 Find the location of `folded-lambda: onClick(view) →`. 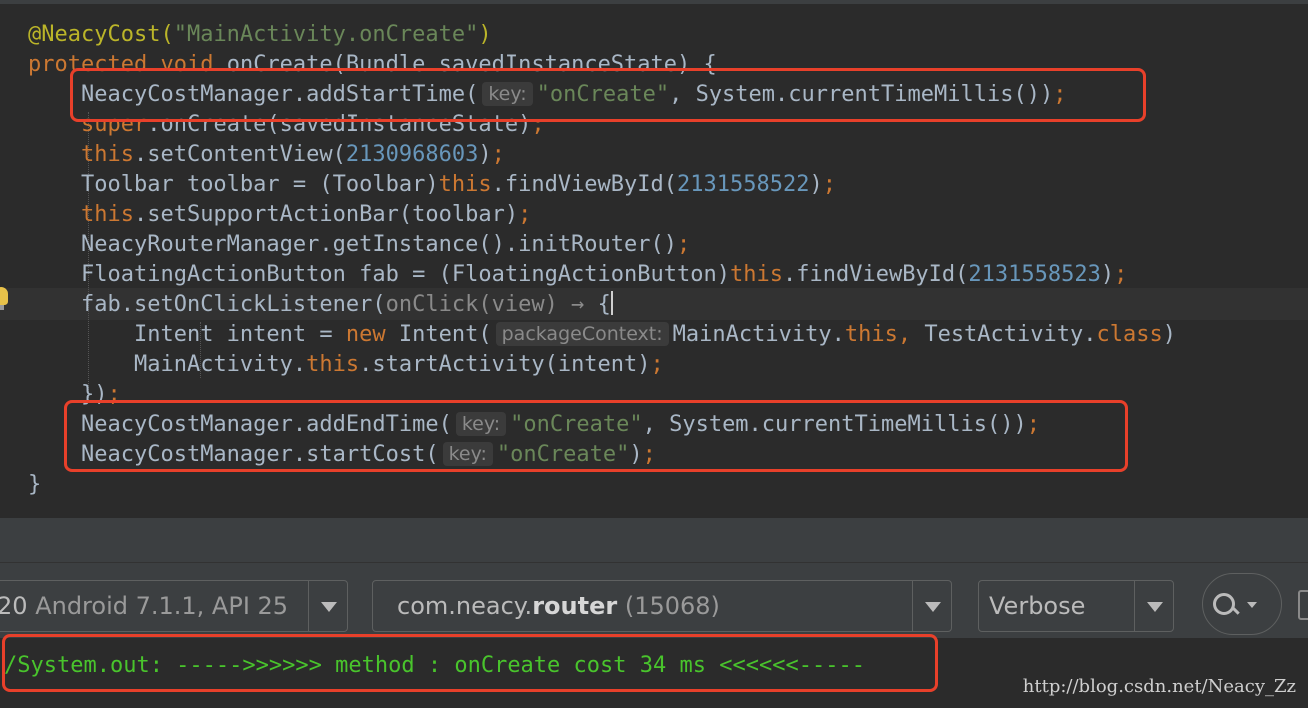

folded-lambda: onClick(view) → is located at coordinates (485, 304).